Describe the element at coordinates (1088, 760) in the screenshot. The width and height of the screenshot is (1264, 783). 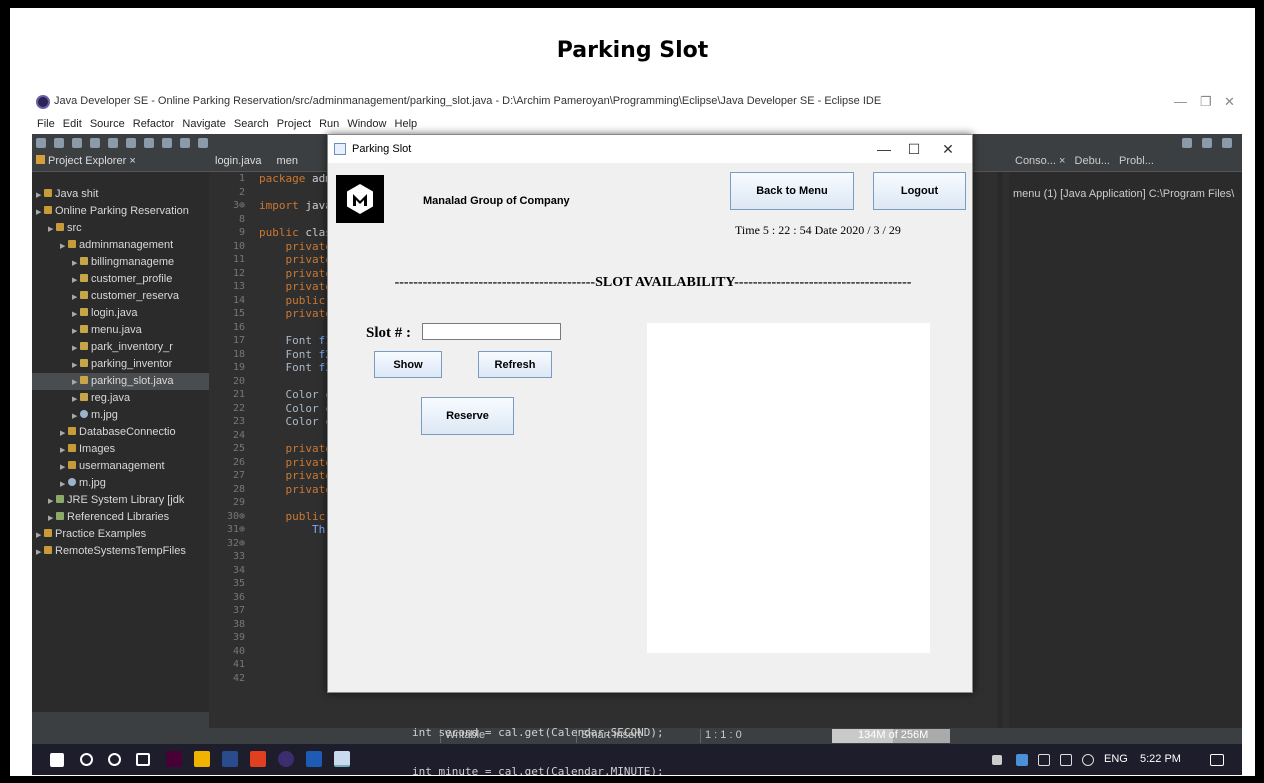
I see `volume-icon` at that location.